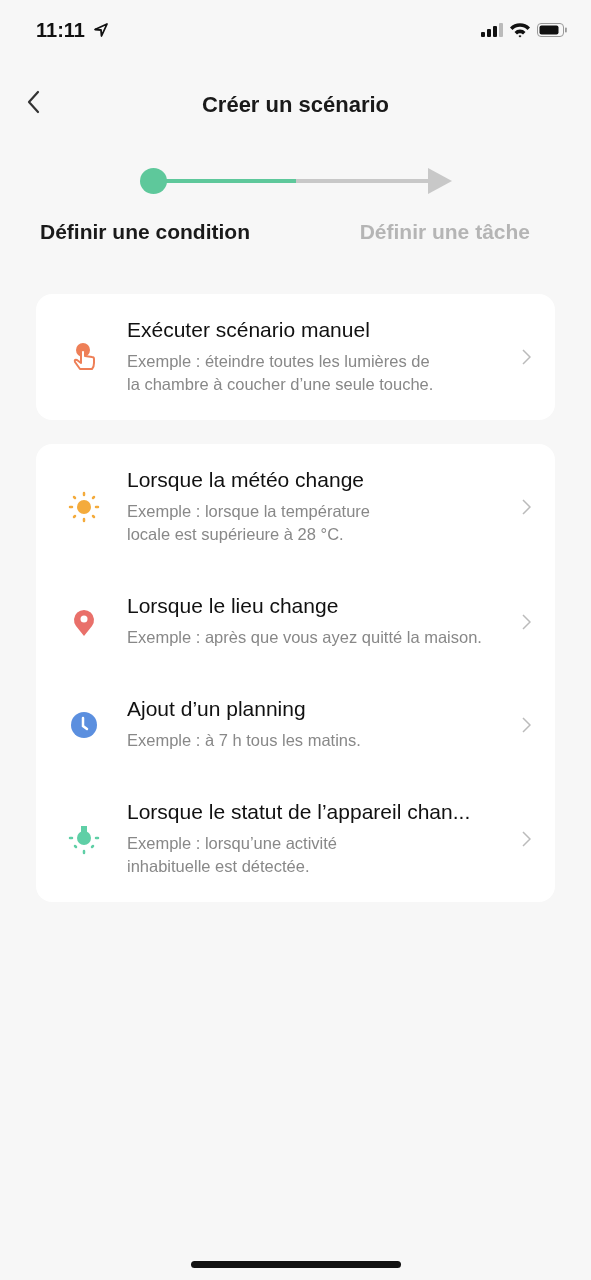 This screenshot has width=591, height=1280. I want to click on option-title: Ajout d’un planning, so click(217, 709).